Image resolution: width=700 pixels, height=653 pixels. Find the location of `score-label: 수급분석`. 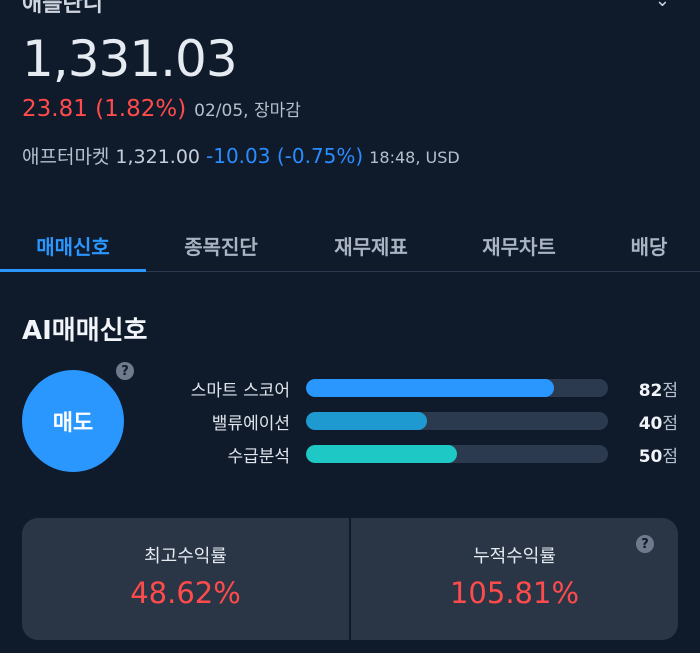

score-label: 수급분석 is located at coordinates (258, 456).